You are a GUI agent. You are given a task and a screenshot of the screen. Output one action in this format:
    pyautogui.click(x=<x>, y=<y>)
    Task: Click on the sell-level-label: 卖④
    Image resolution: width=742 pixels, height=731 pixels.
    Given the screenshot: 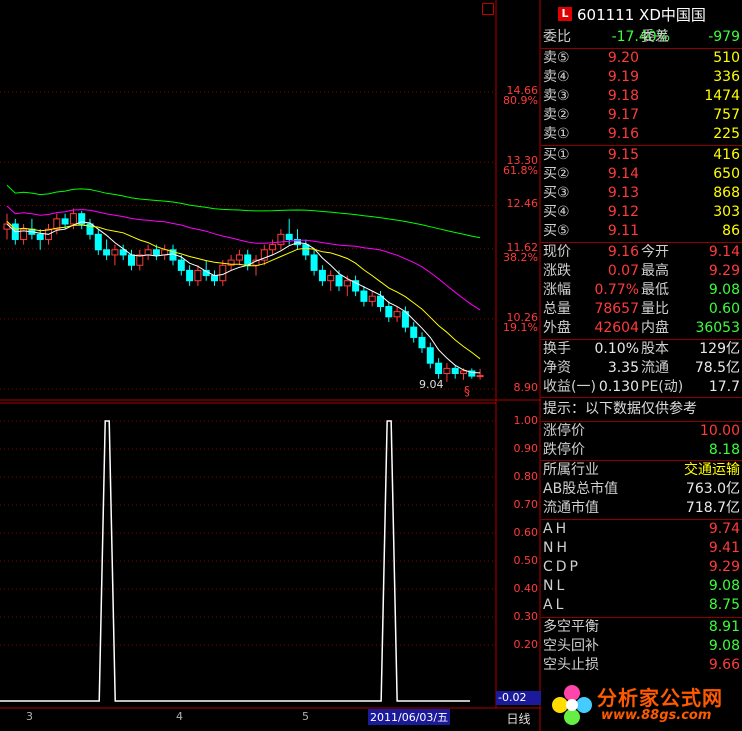 What is the action you would take?
    pyautogui.click(x=556, y=77)
    